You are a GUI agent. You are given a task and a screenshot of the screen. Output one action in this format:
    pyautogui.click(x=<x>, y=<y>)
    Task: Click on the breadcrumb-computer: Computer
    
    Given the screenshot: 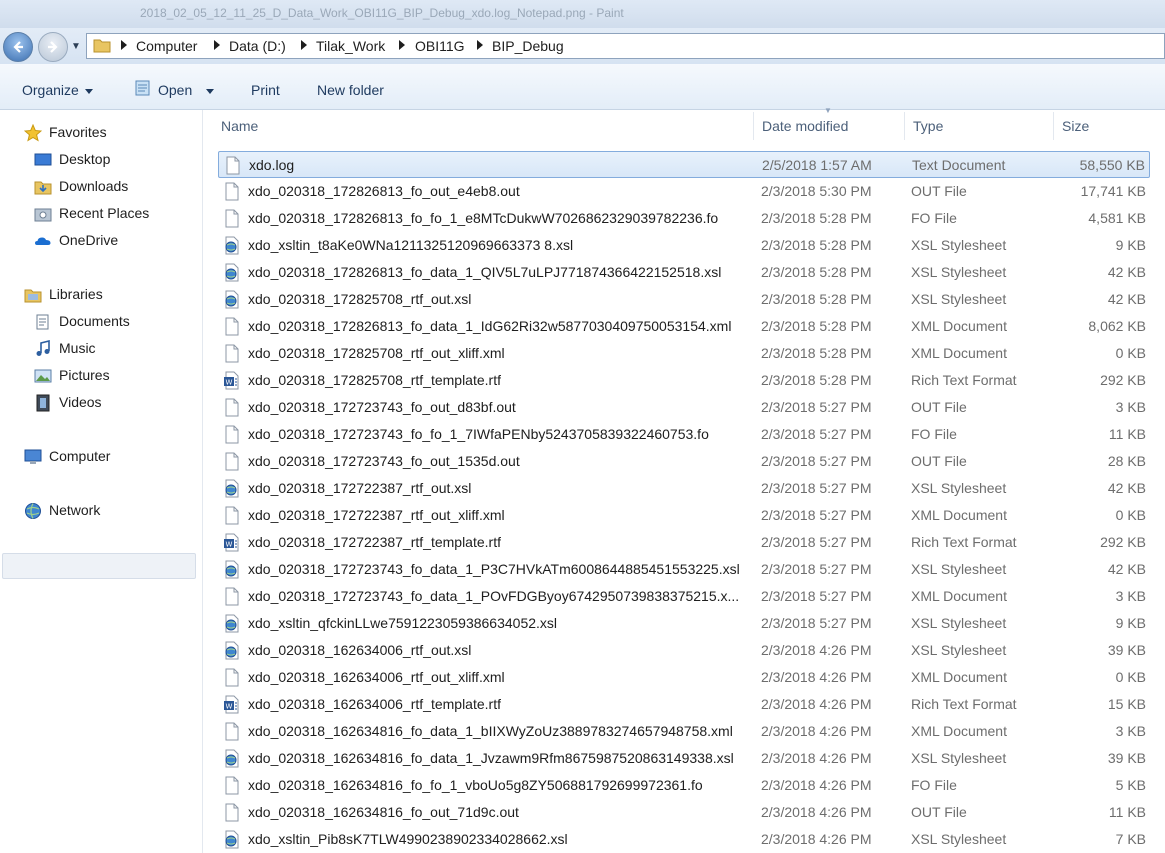 What is the action you would take?
    pyautogui.click(x=166, y=46)
    